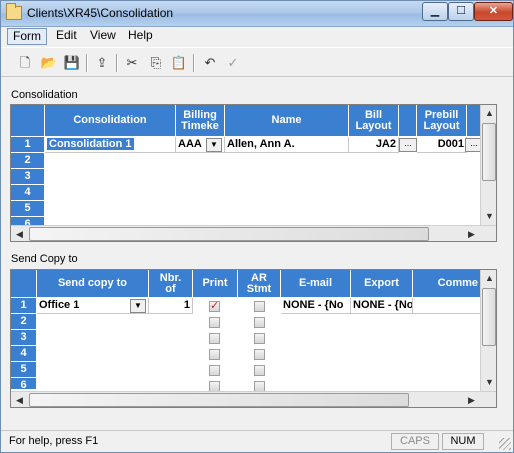 This screenshot has height=453, width=514. Describe the element at coordinates (132, 63) in the screenshot. I see `cut-icon: ✂` at that location.